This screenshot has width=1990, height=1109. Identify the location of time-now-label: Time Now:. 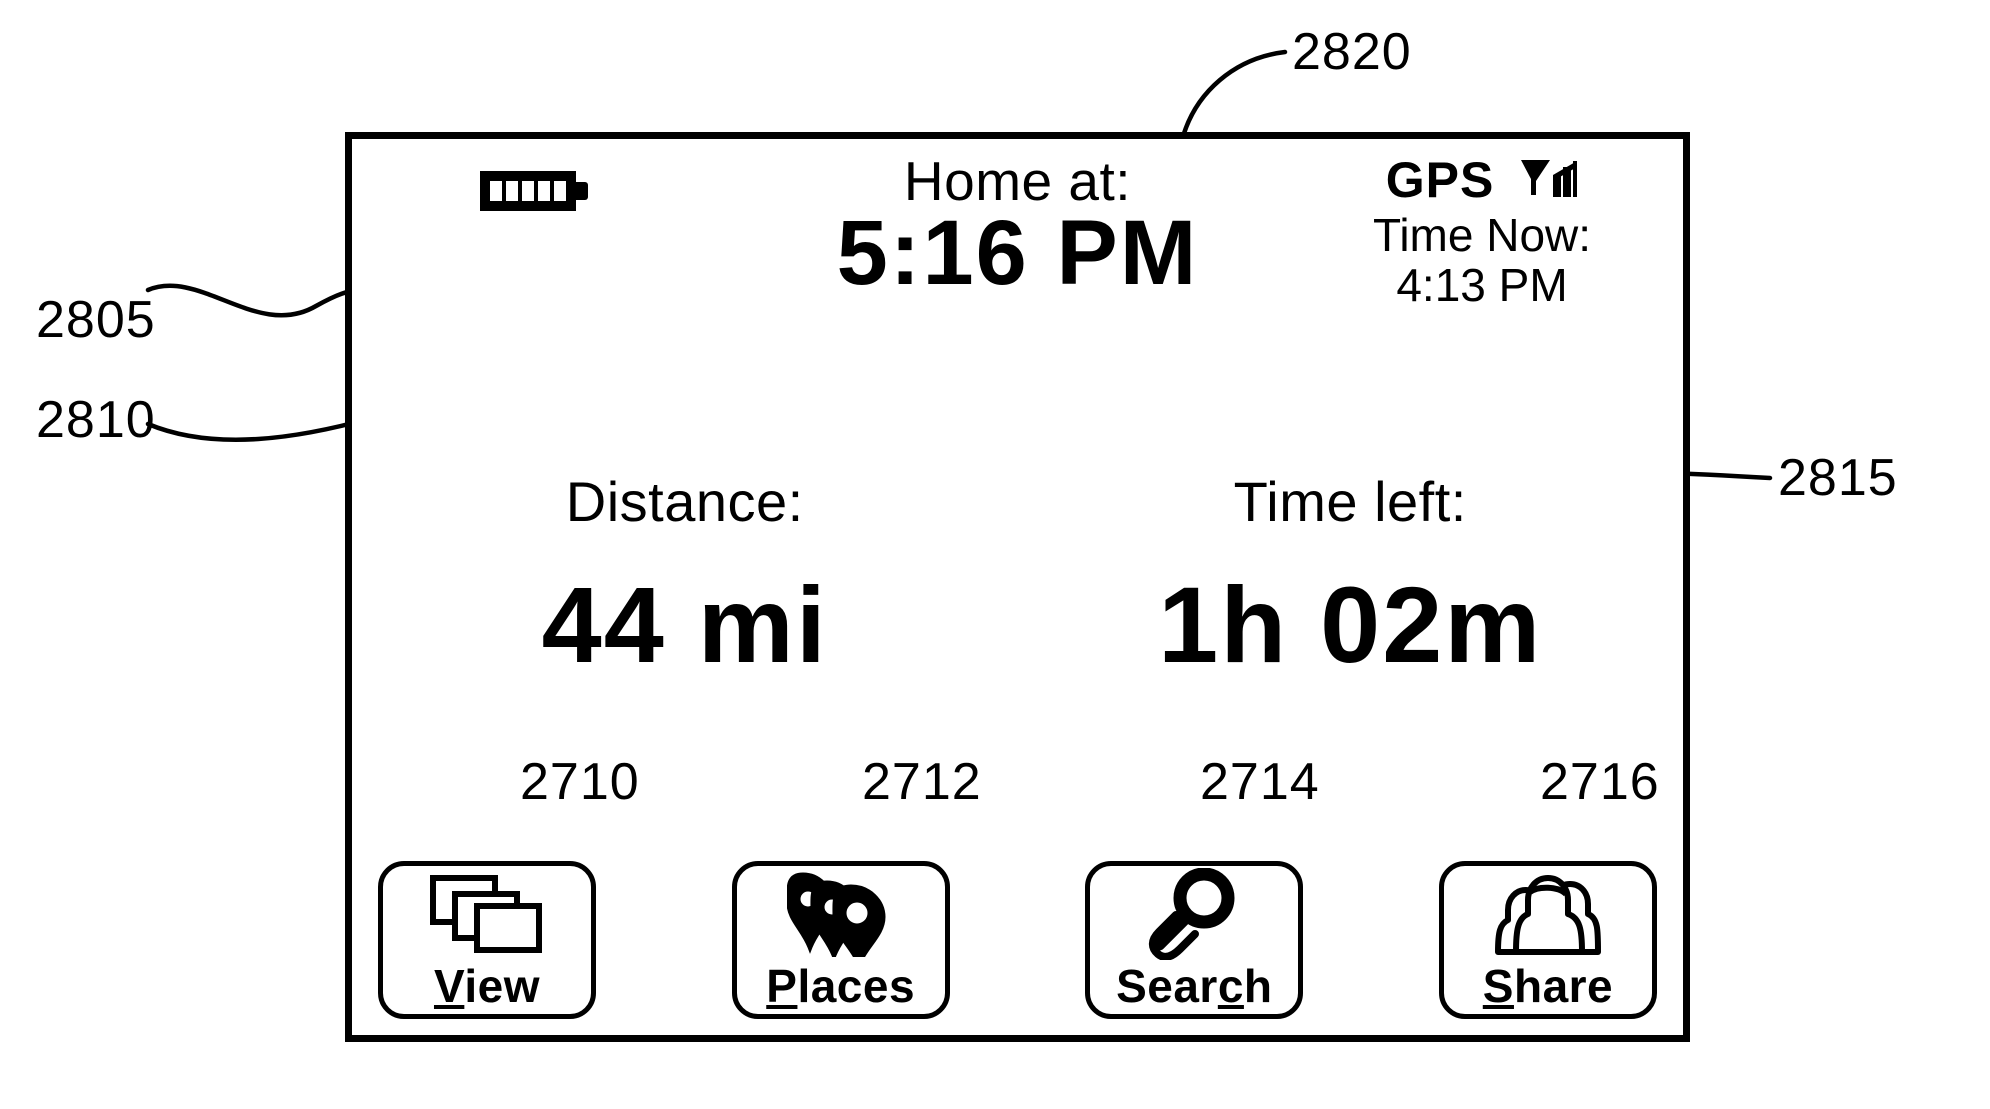
(1482, 235).